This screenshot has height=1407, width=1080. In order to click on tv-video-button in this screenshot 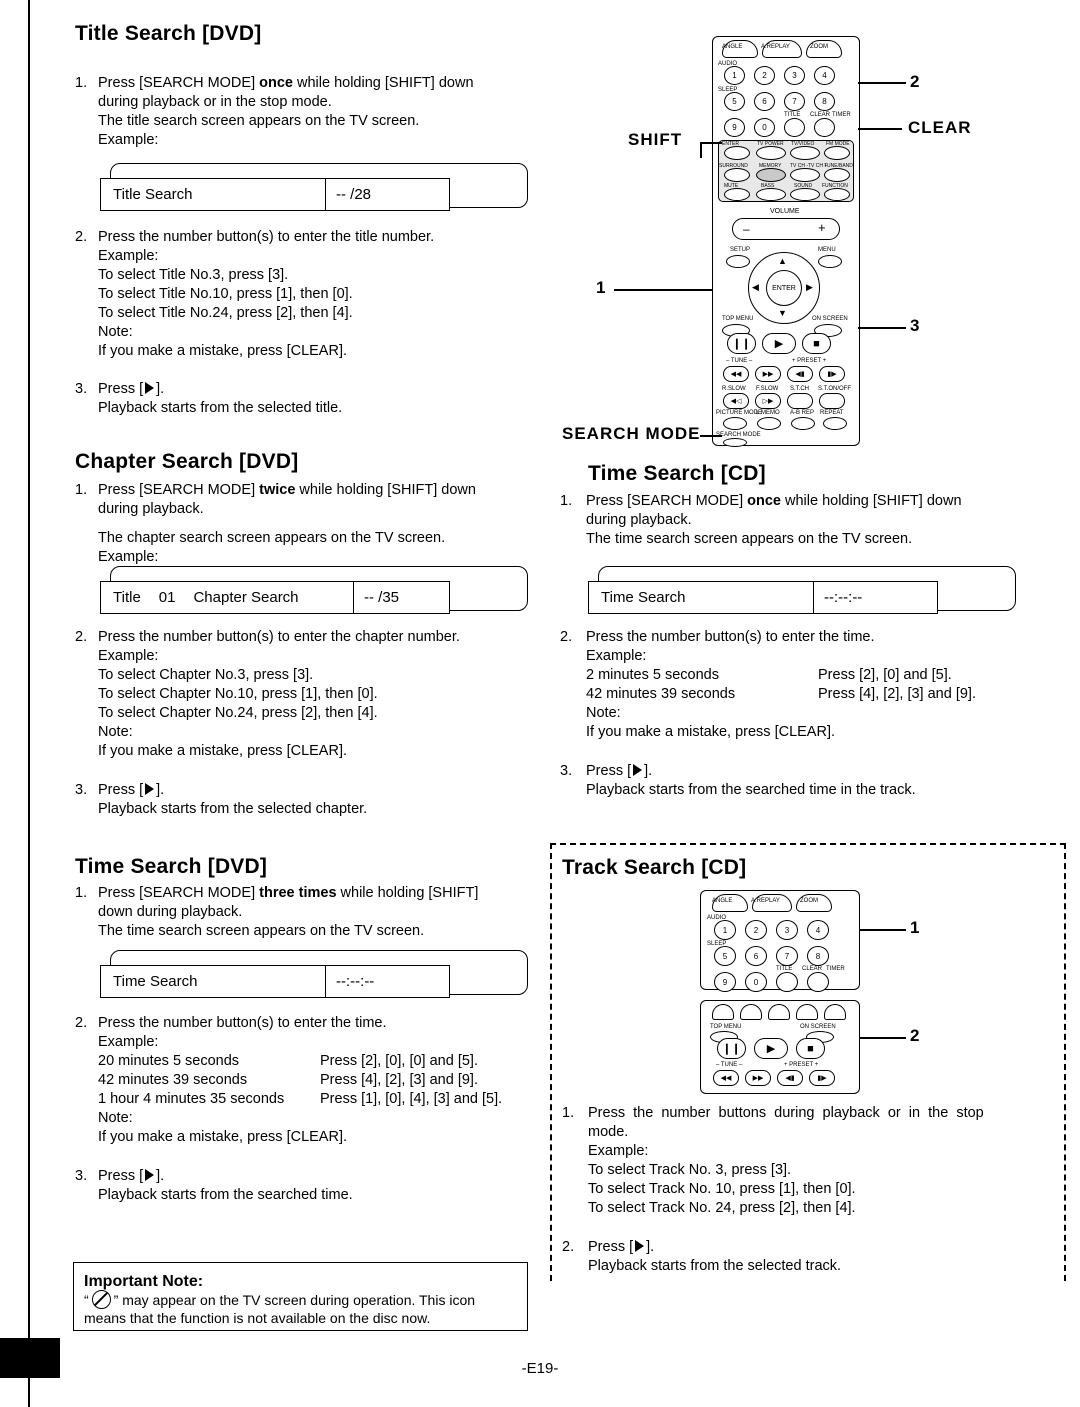, I will do `click(805, 153)`.